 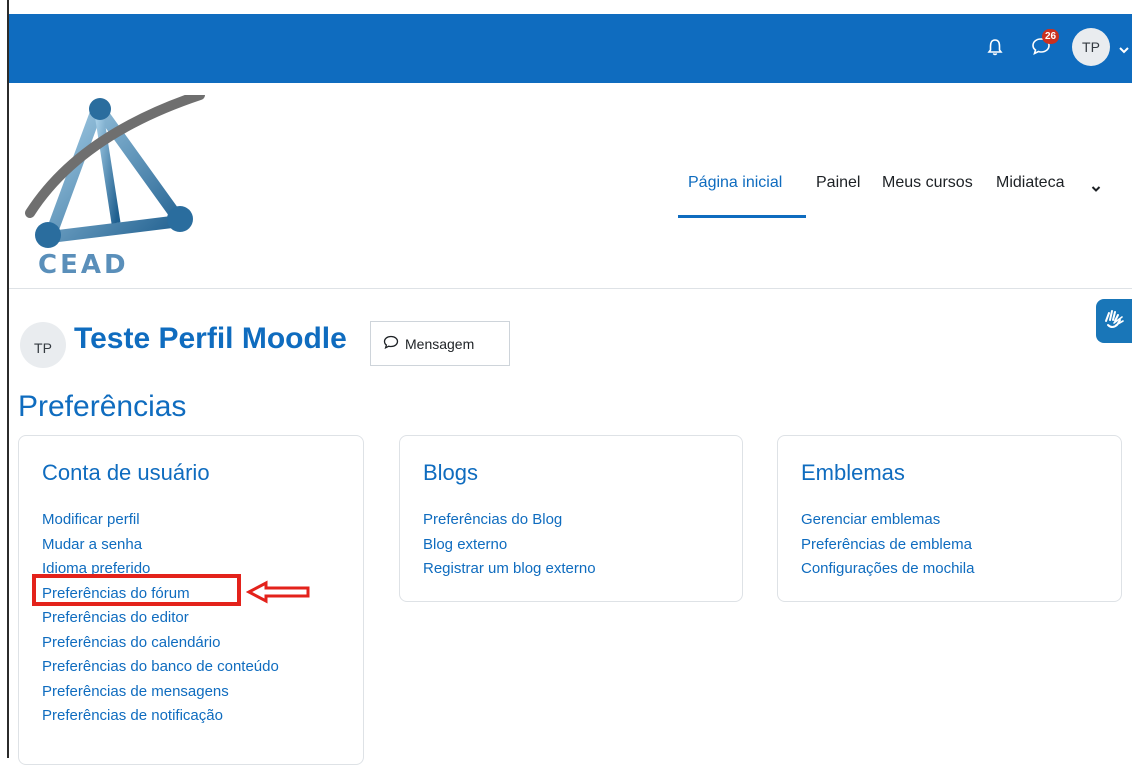 I want to click on link-mudar-senha: Mudar a senha, so click(x=162, y=545).